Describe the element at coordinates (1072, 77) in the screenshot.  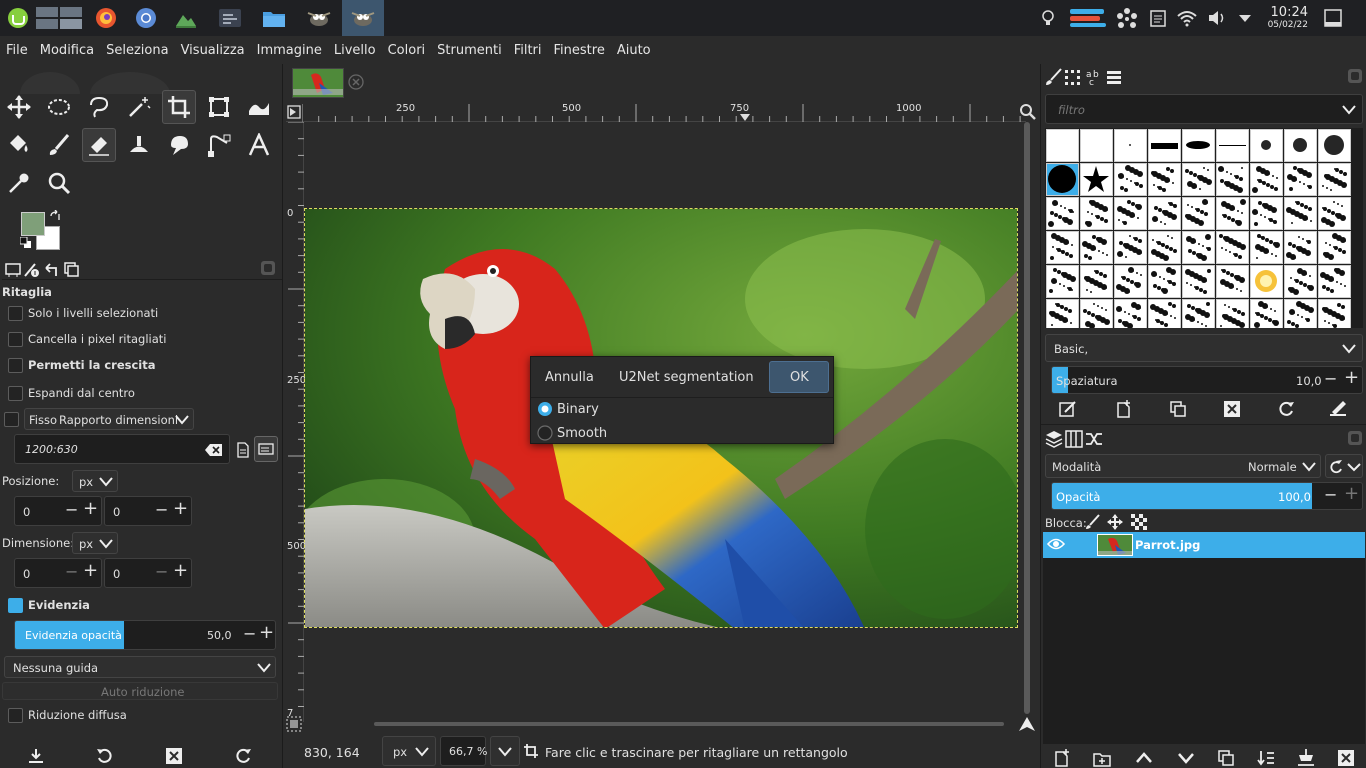
I see `patterns-tab-icon` at that location.